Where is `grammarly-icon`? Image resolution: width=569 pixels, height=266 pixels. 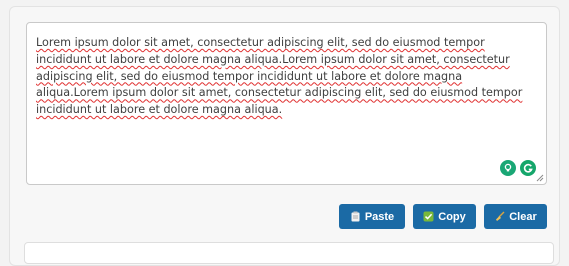
grammarly-icon is located at coordinates (528, 168).